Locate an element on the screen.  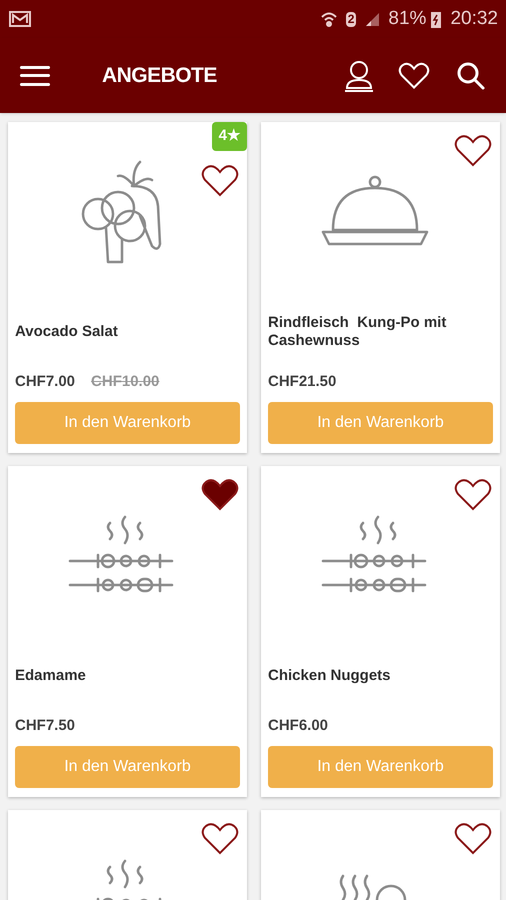
product-name: Edamame is located at coordinates (50, 676).